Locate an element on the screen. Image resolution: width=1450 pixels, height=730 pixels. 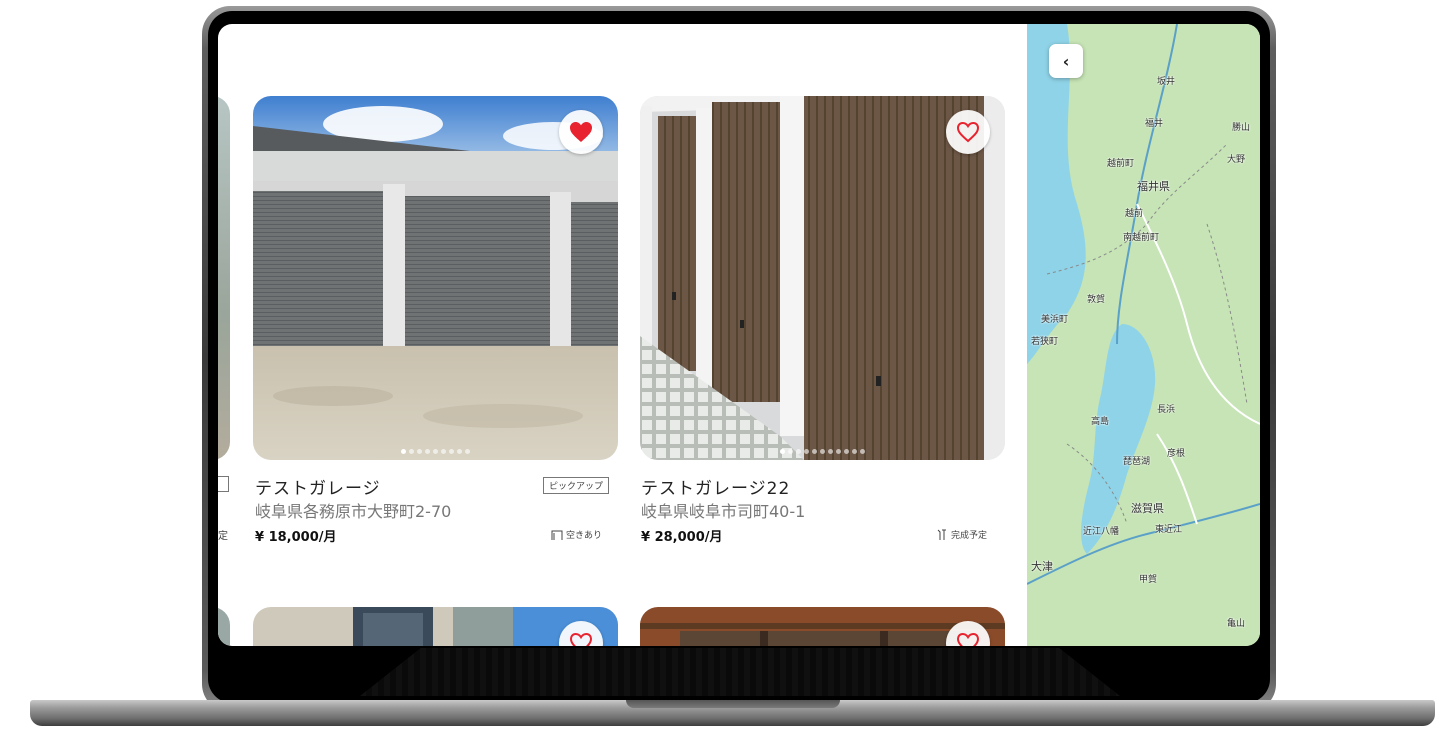
garage-door-icon is located at coordinates (557, 535).